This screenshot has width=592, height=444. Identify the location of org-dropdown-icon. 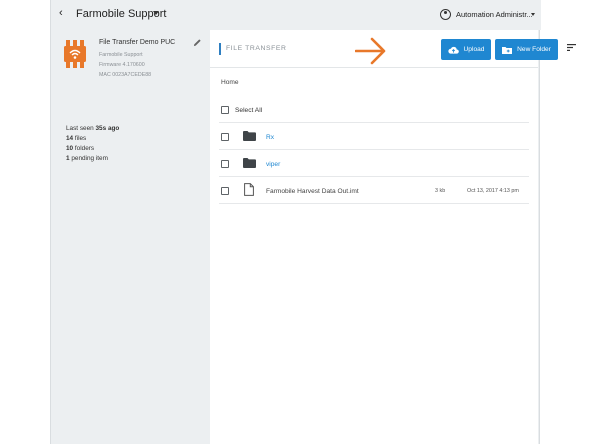
(156, 13).